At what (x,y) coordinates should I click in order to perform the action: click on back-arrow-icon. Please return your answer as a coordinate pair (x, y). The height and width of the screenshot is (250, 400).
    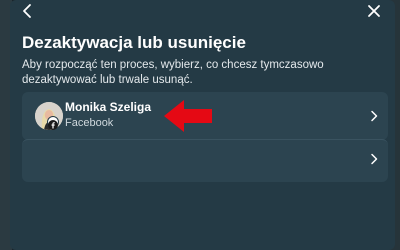
    Looking at the image, I should click on (28, 11).